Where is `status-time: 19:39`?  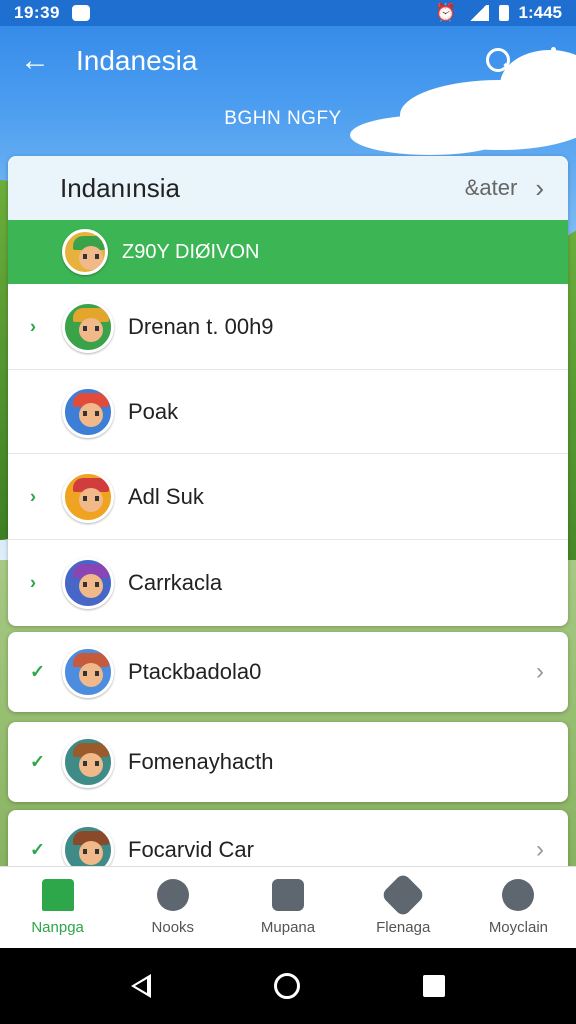 status-time: 19:39 is located at coordinates (37, 12).